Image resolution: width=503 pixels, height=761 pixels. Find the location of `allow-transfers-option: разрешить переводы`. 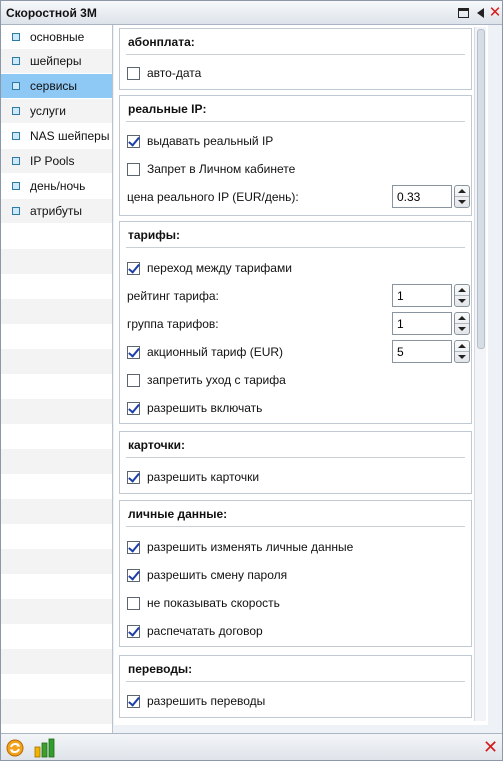

allow-transfers-option: разрешить переводы is located at coordinates (196, 701).